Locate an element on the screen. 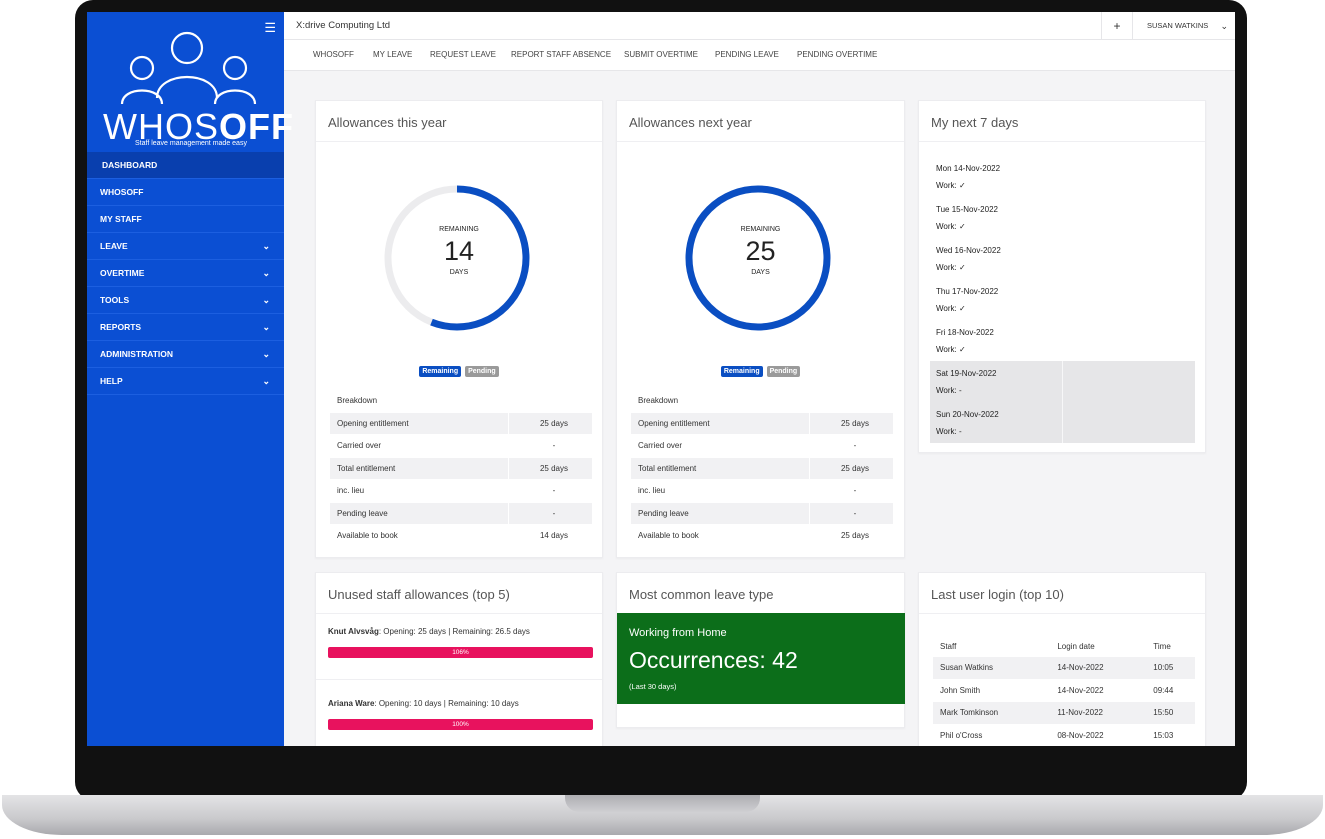 The image size is (1325, 839). tab-submit-overtime: SUBMIT OVERTIME is located at coordinates (661, 54).